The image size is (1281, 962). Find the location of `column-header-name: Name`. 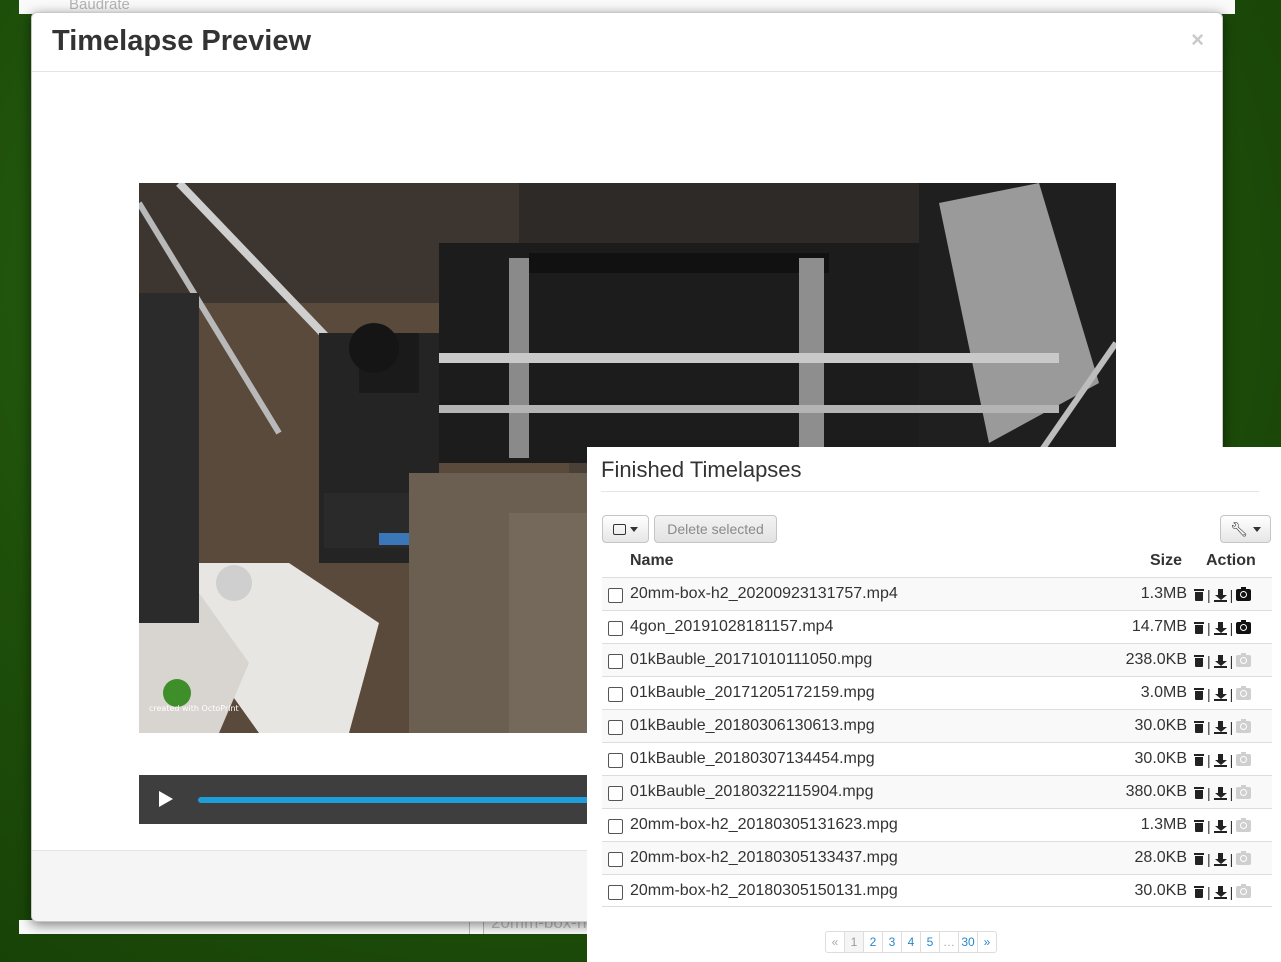

column-header-name: Name is located at coordinates (652, 561).